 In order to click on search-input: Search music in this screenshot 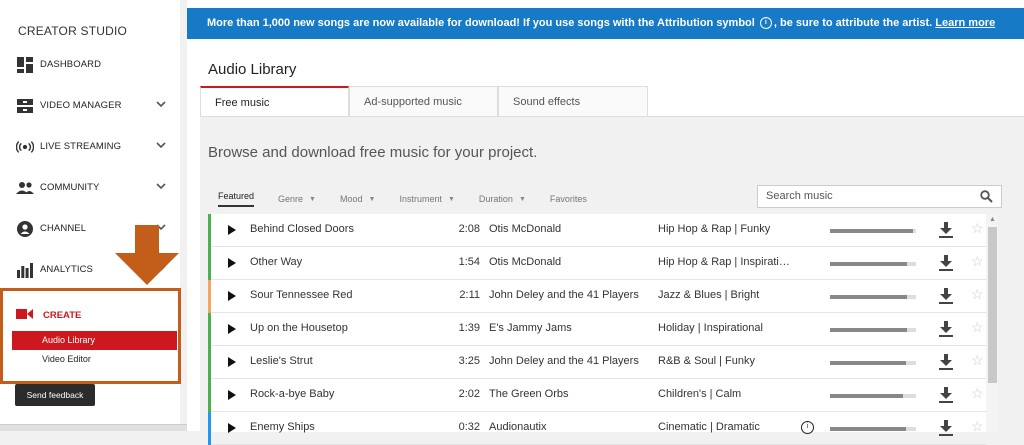, I will do `click(879, 196)`.